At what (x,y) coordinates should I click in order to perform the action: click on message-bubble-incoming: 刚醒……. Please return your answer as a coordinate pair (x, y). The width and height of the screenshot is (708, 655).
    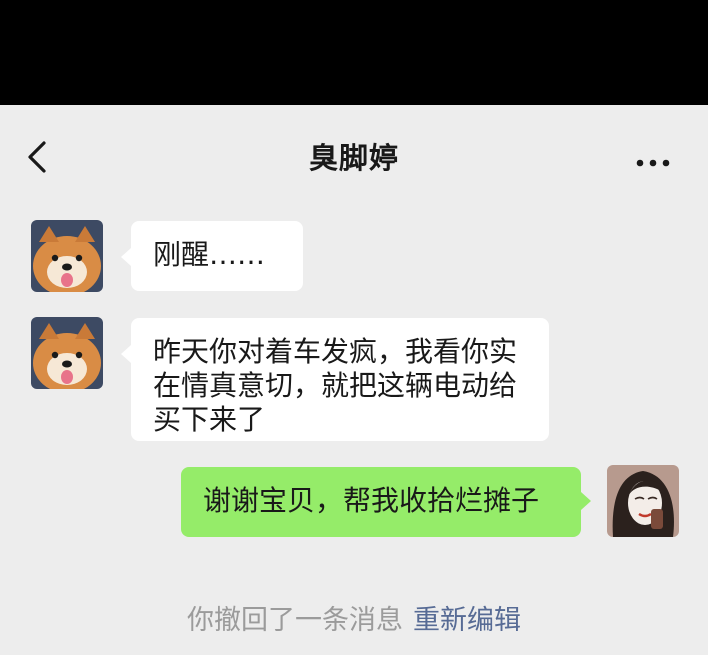
    Looking at the image, I should click on (212, 256).